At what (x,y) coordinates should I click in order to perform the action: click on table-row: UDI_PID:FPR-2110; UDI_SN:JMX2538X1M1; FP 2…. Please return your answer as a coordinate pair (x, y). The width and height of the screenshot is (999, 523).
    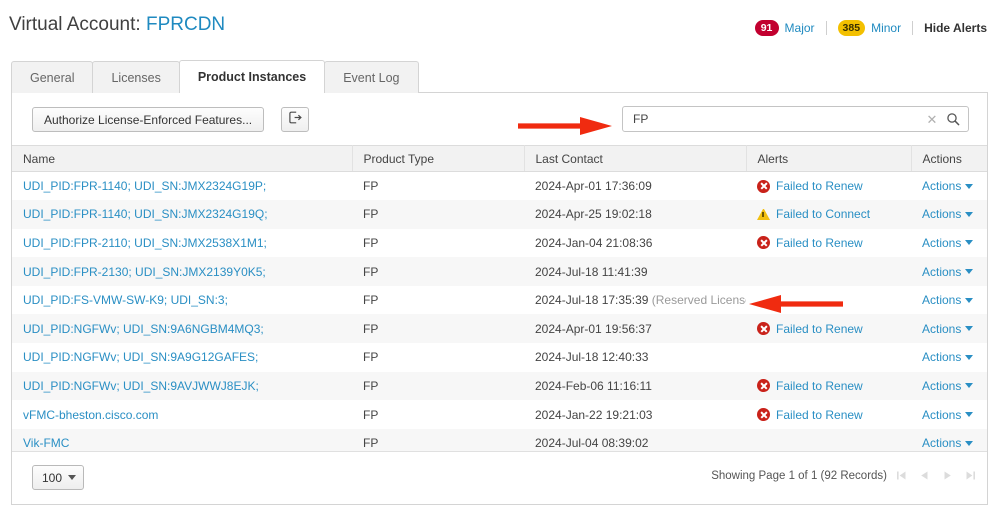
    Looking at the image, I should click on (499, 243).